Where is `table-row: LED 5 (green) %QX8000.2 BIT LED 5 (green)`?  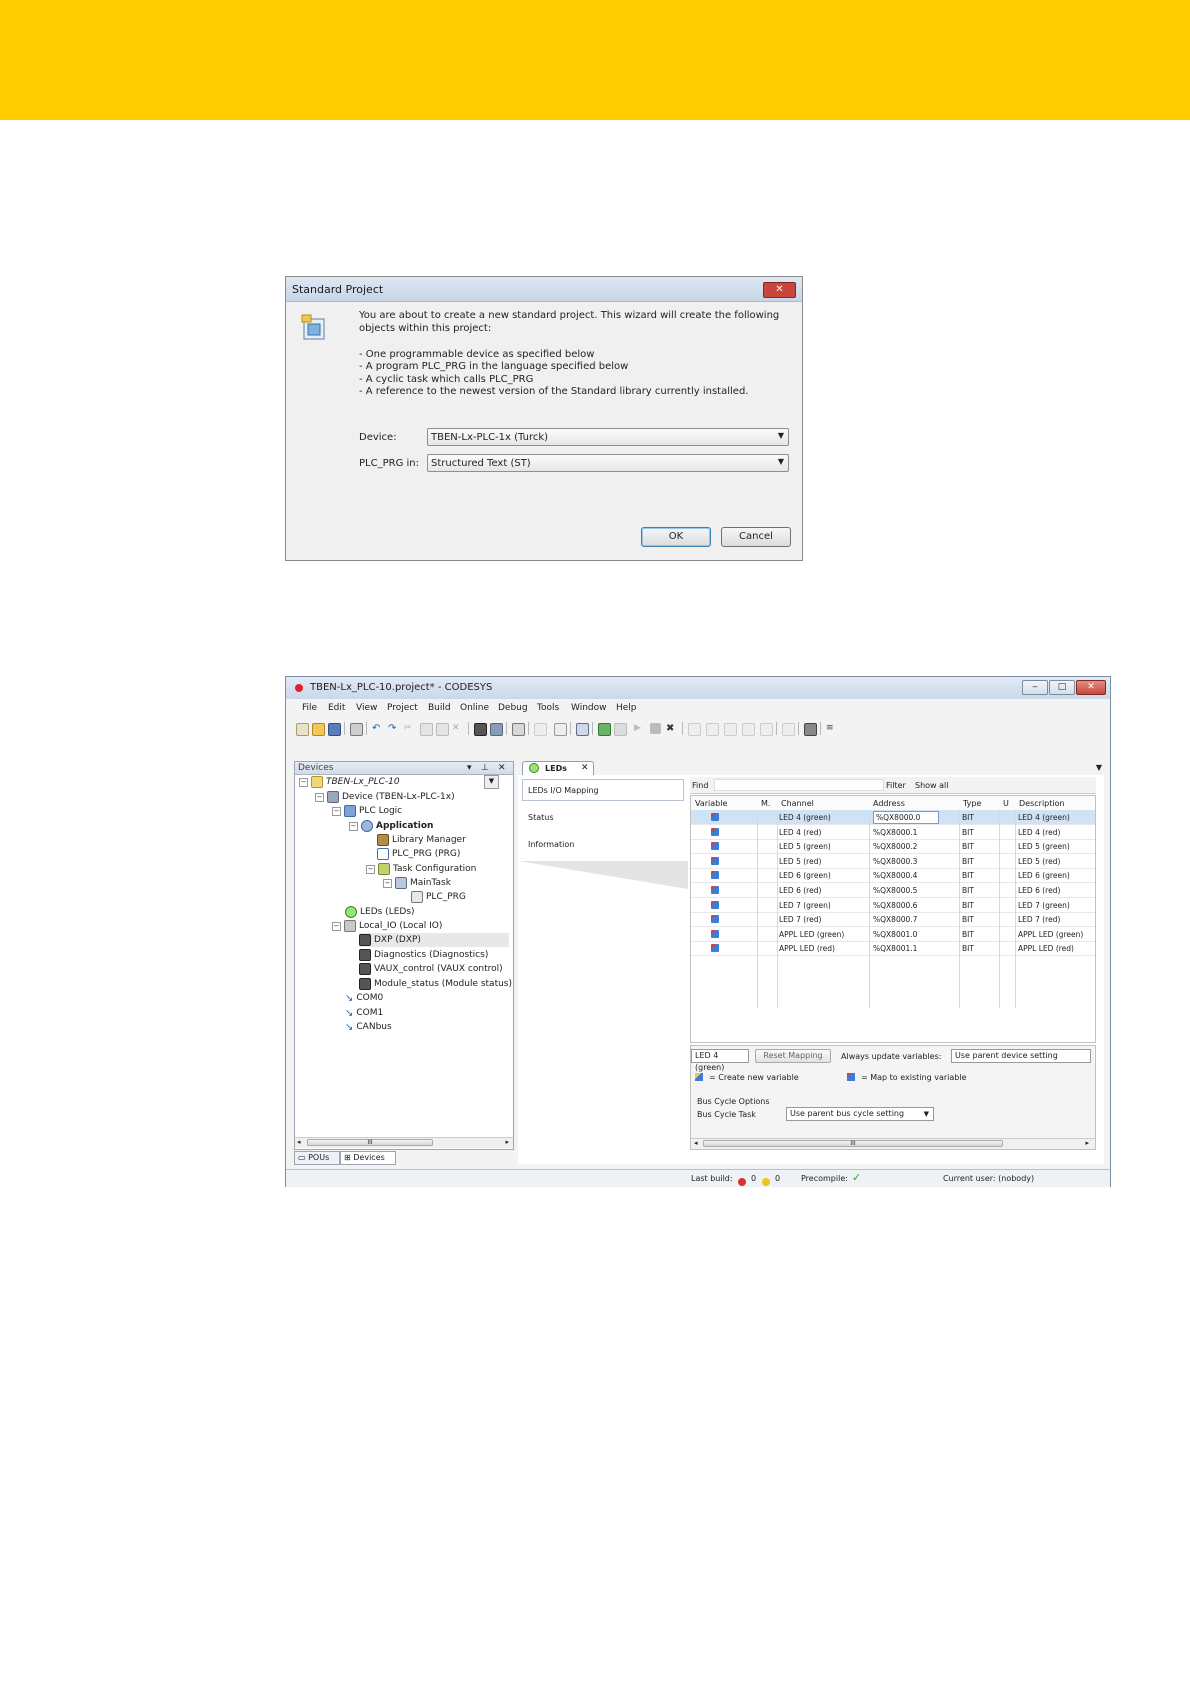 table-row: LED 5 (green) %QX8000.2 BIT LED 5 (green) is located at coordinates (893, 847).